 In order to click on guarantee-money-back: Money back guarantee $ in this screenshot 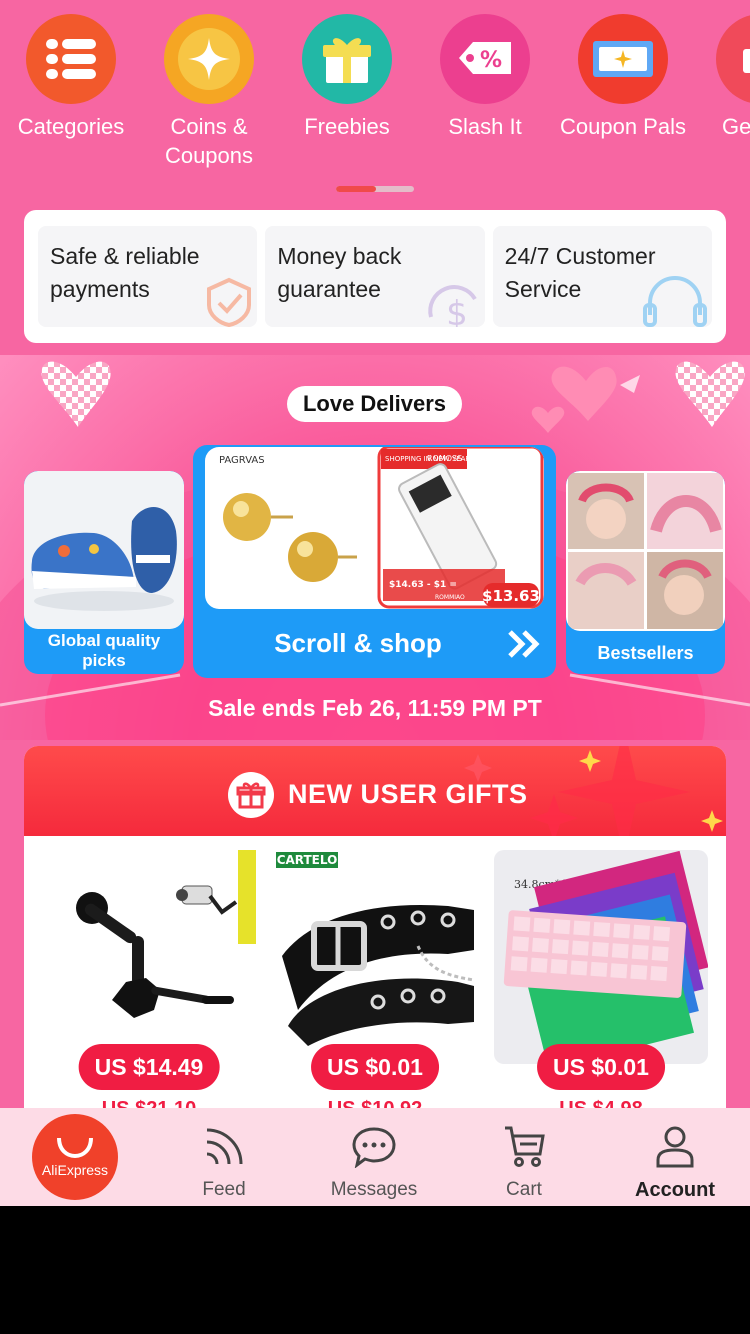, I will do `click(375, 276)`.